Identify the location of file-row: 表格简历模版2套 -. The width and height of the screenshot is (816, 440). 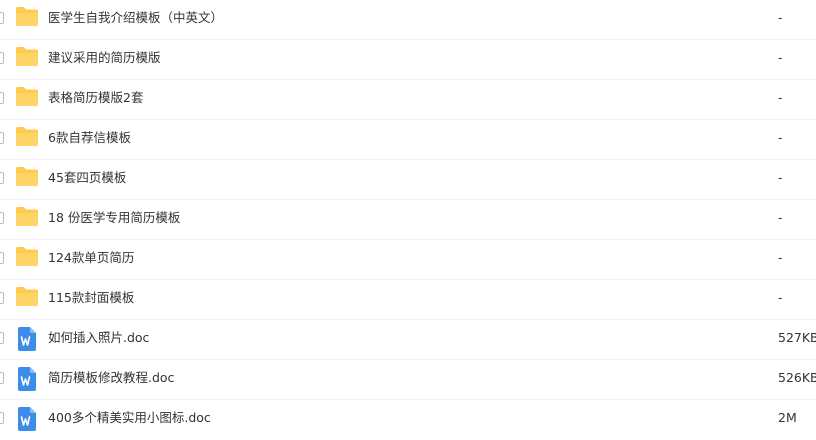
(408, 100).